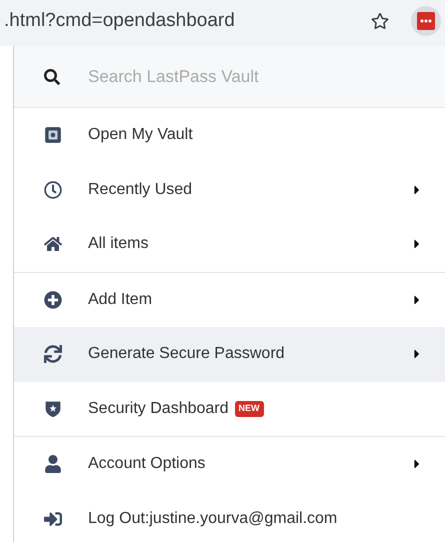 The image size is (445, 542). What do you see at coordinates (229, 76) in the screenshot?
I see `search-field: Search LastPass Vault` at bounding box center [229, 76].